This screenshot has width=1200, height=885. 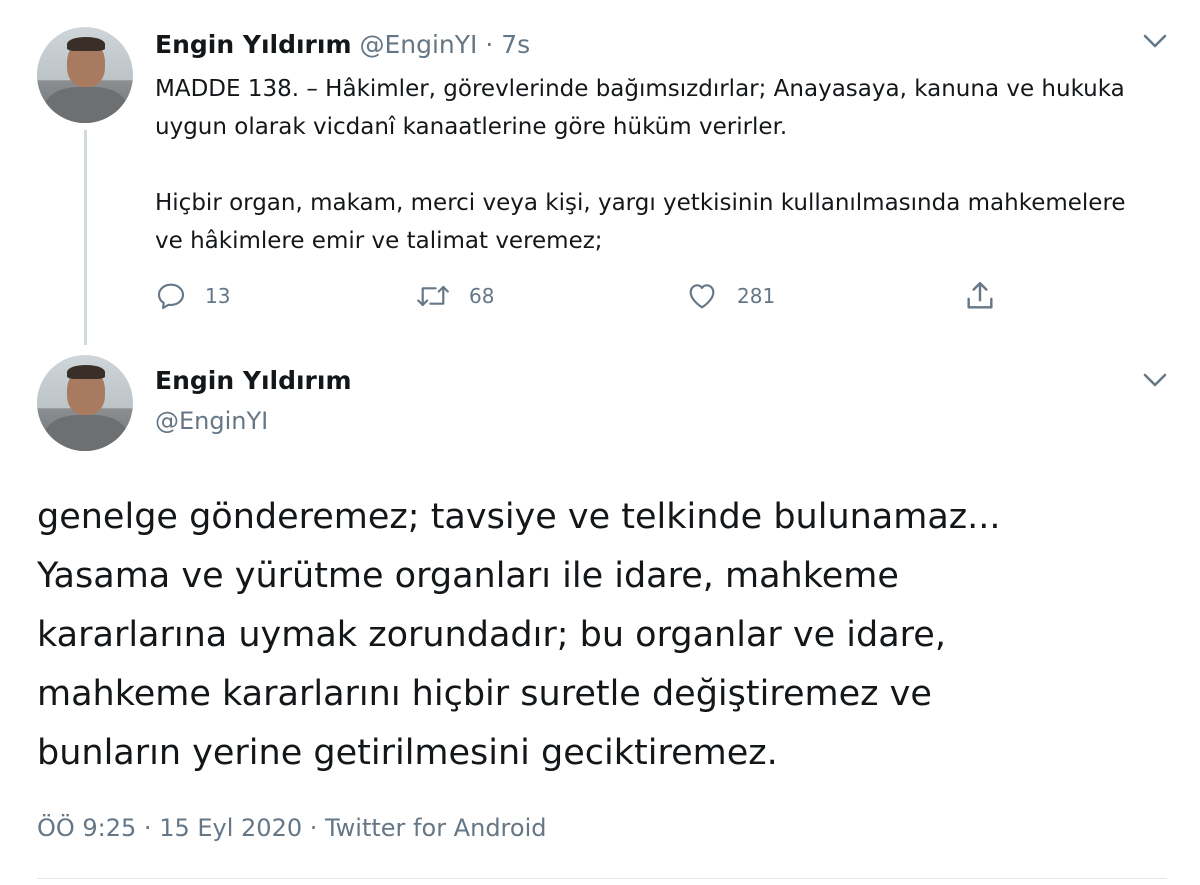 What do you see at coordinates (192, 296) in the screenshot?
I see `reply-button: 13` at bounding box center [192, 296].